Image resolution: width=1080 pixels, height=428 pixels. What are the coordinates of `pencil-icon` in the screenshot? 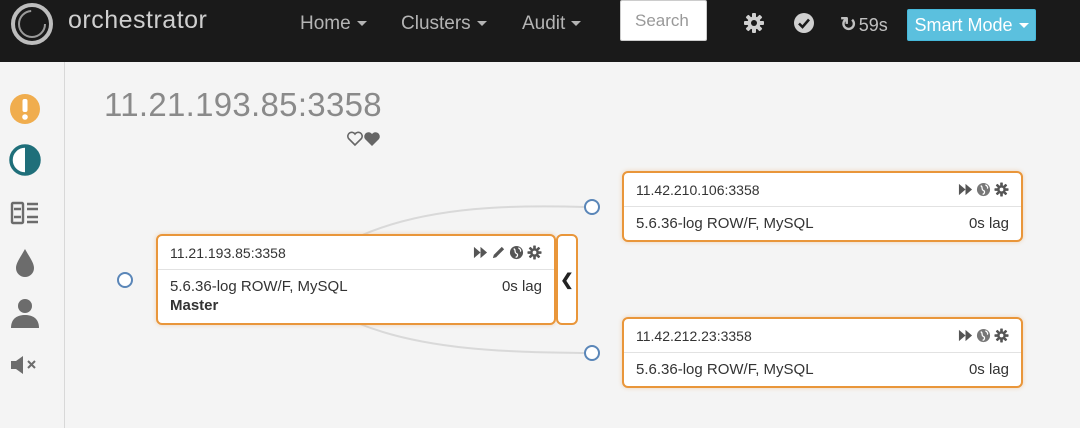 It's located at (498, 252).